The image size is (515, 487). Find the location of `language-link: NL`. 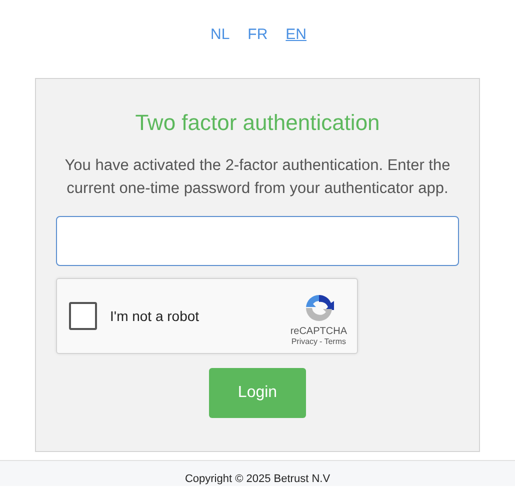

language-link: NL is located at coordinates (220, 39).